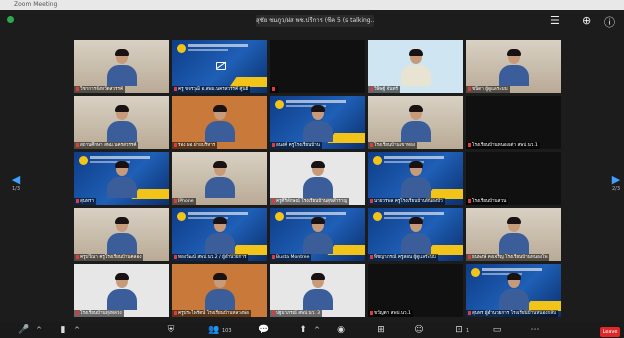 The image size is (624, 338). I want to click on video-icon: ▮, so click(63, 330).